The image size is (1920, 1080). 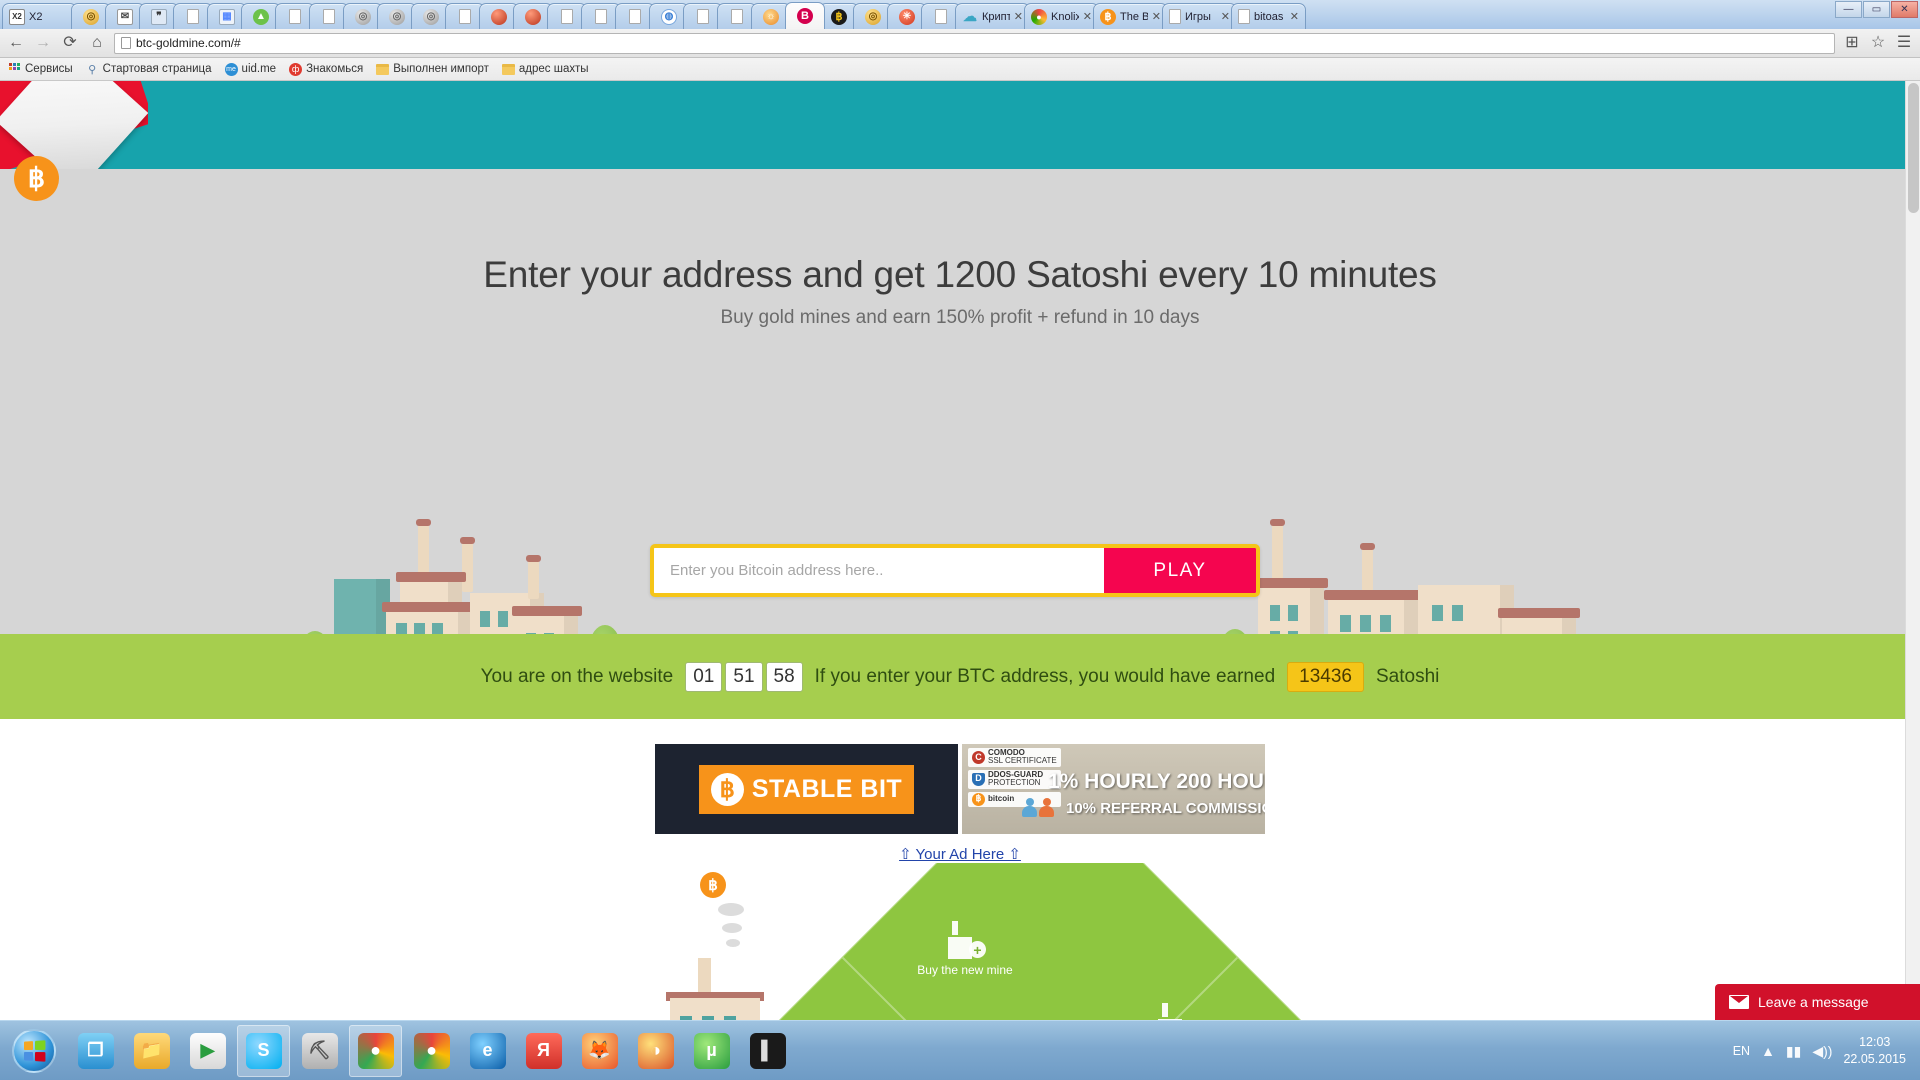 I want to click on ad-banners-row: ฿ STABLE BIT C COMODO SSL CERTIFICATE D, so click(x=960, y=780).